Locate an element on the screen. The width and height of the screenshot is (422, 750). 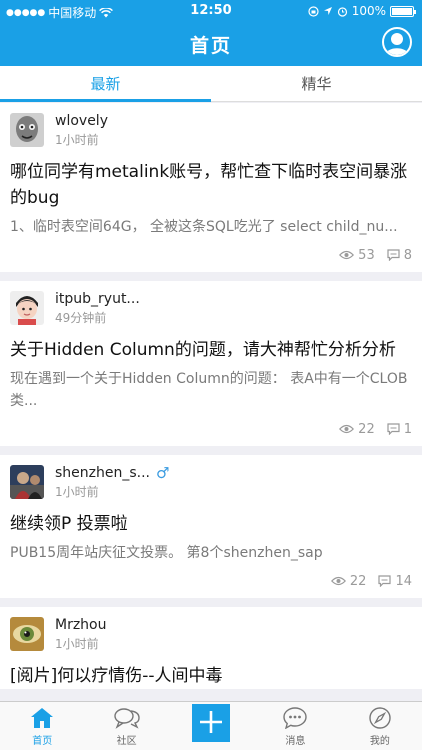
author-meta: wlovely 1小时前 is located at coordinates (81, 131).